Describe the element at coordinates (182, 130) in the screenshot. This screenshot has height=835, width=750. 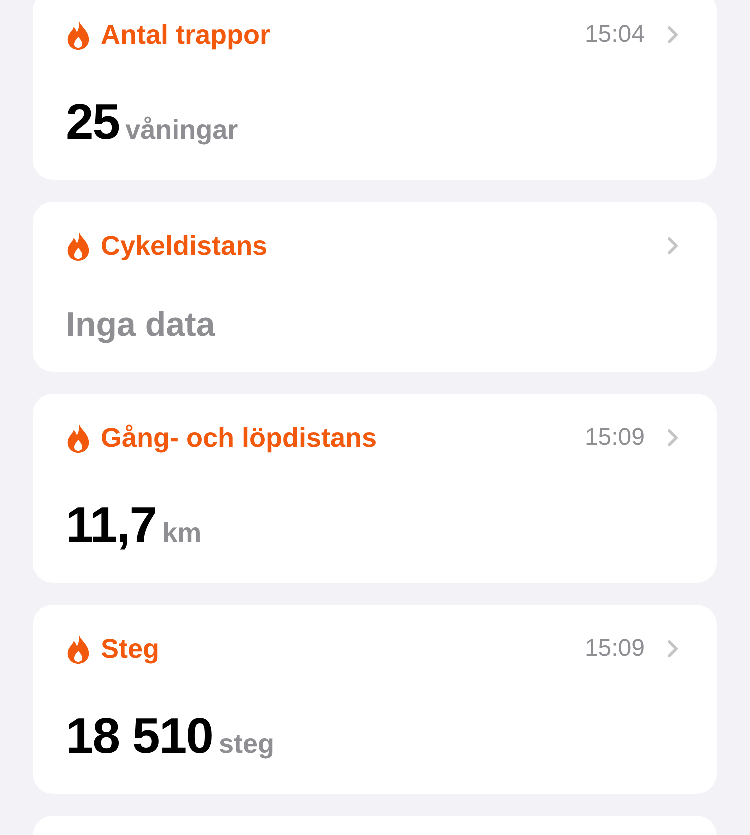
I see `unit-label: våningar` at that location.